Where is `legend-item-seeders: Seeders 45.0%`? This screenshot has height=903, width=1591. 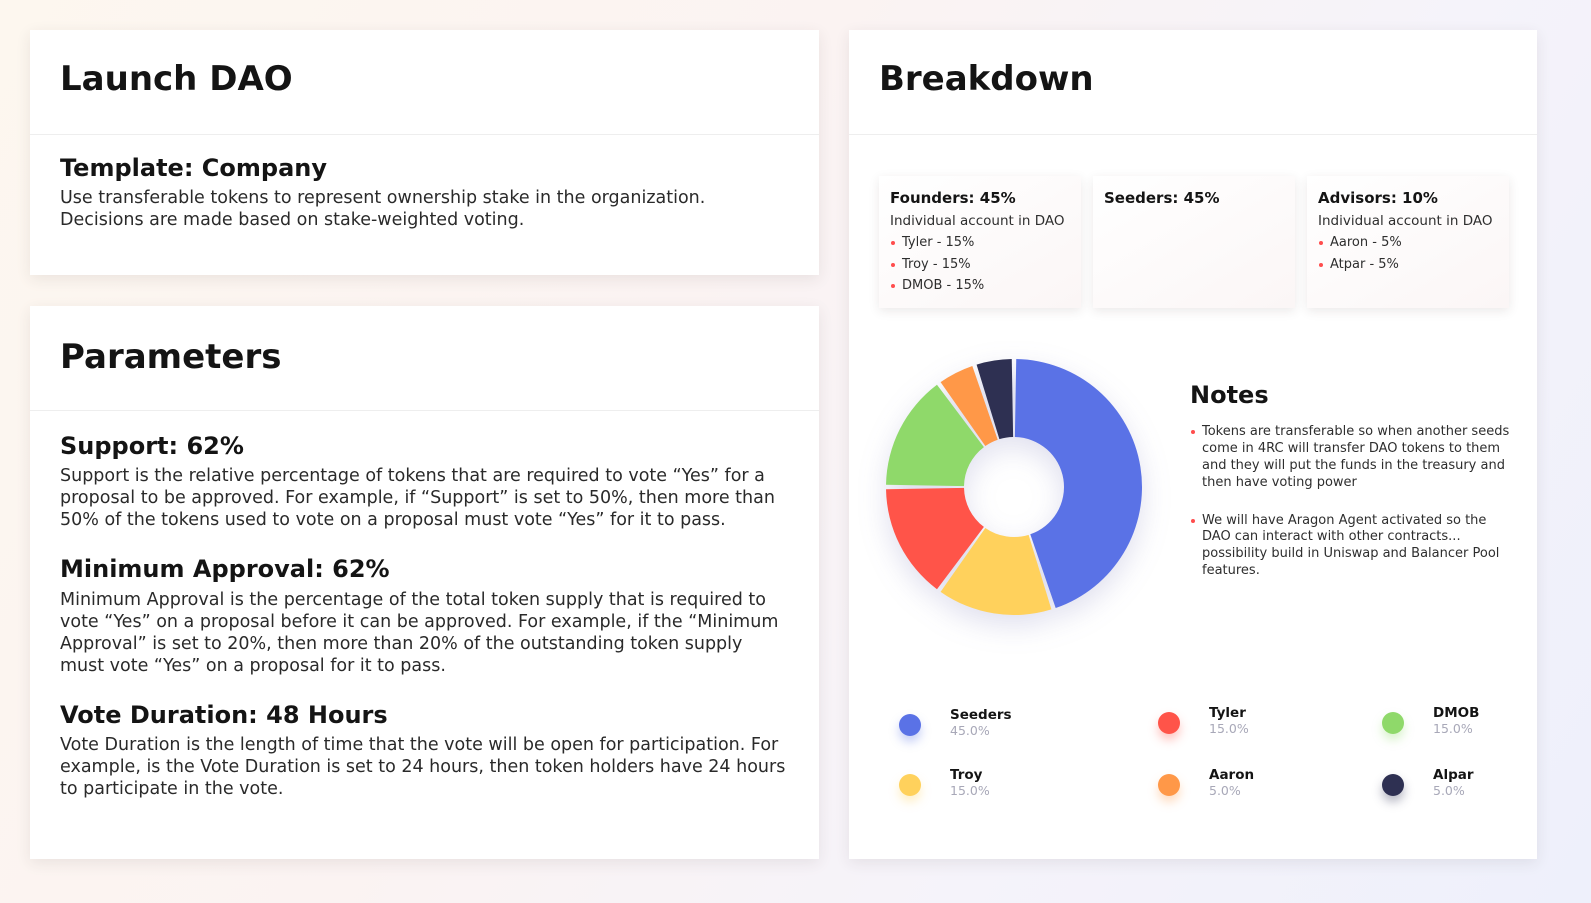 legend-item-seeders: Seeders 45.0% is located at coordinates (989, 726).